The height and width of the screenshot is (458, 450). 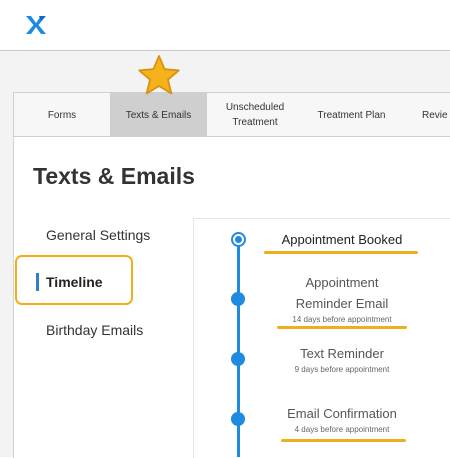 I want to click on tab-texts-emails: Texts & Emails, so click(x=158, y=115).